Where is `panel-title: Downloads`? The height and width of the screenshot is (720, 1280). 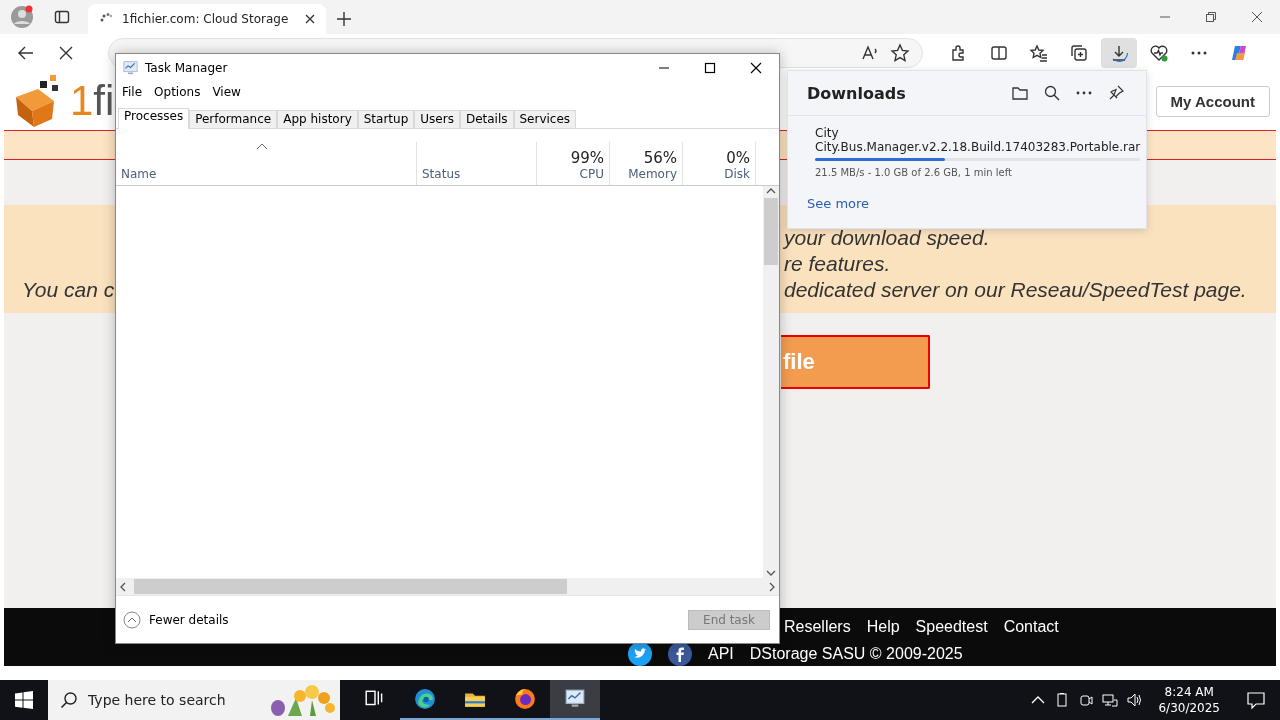
panel-title: Downloads is located at coordinates (857, 93).